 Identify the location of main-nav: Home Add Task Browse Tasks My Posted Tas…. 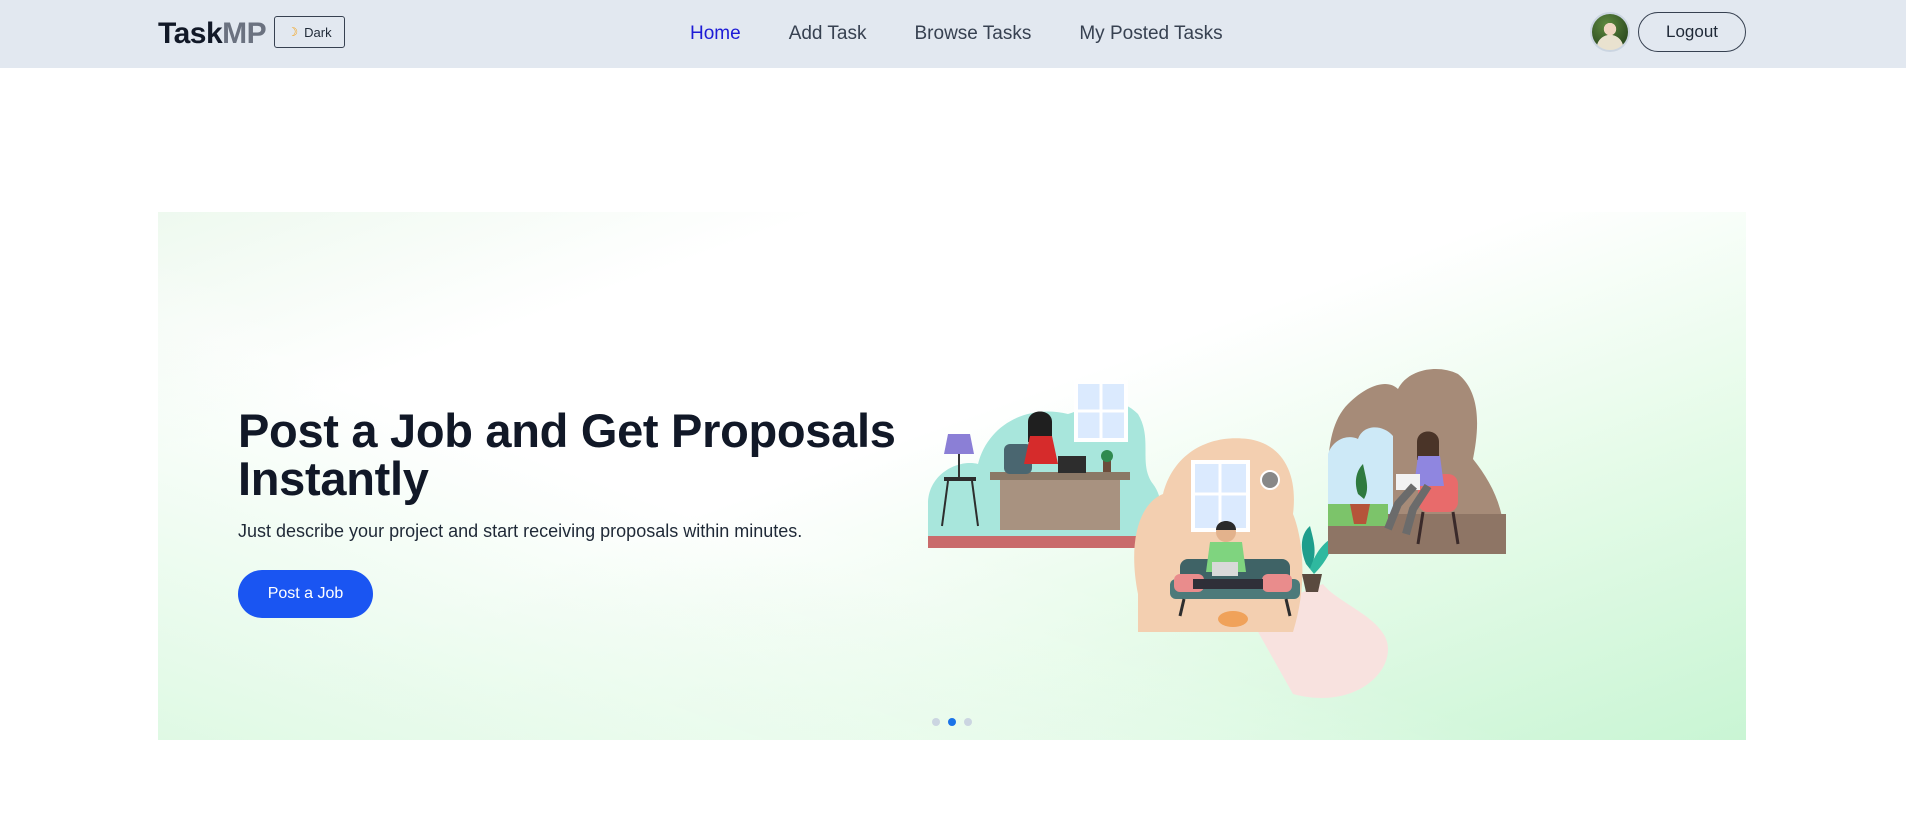
(980, 34).